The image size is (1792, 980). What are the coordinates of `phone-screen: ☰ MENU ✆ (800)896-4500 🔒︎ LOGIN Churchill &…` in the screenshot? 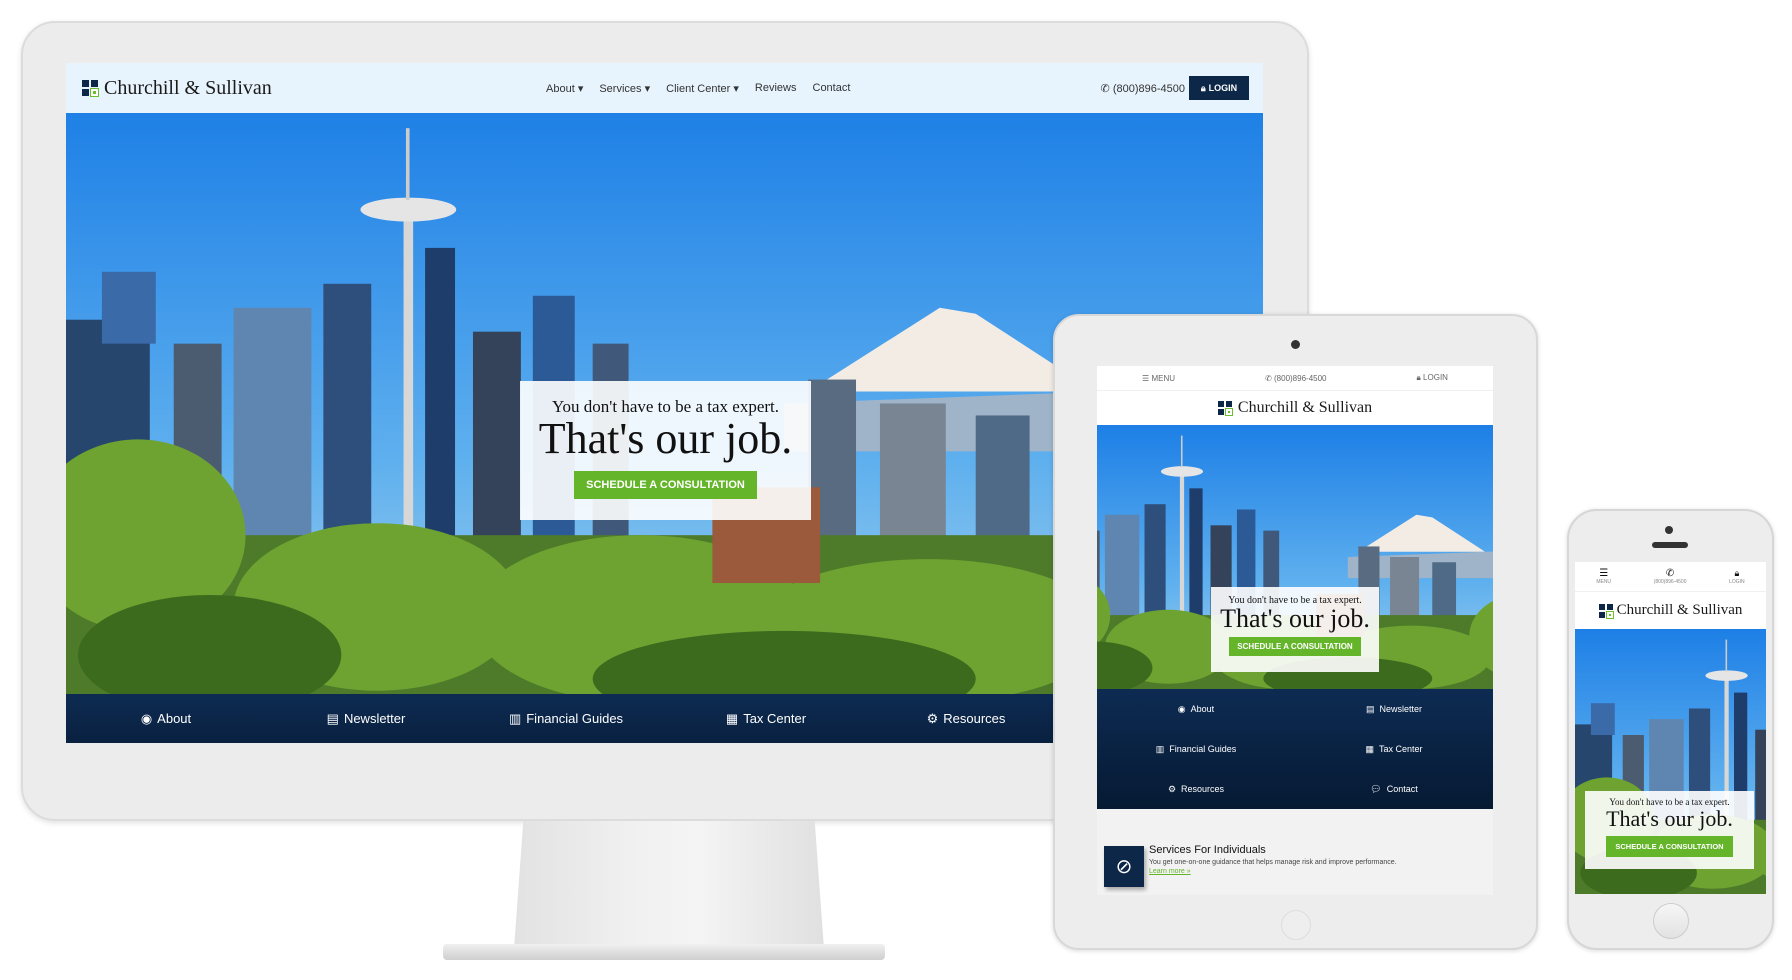 It's located at (1670, 728).